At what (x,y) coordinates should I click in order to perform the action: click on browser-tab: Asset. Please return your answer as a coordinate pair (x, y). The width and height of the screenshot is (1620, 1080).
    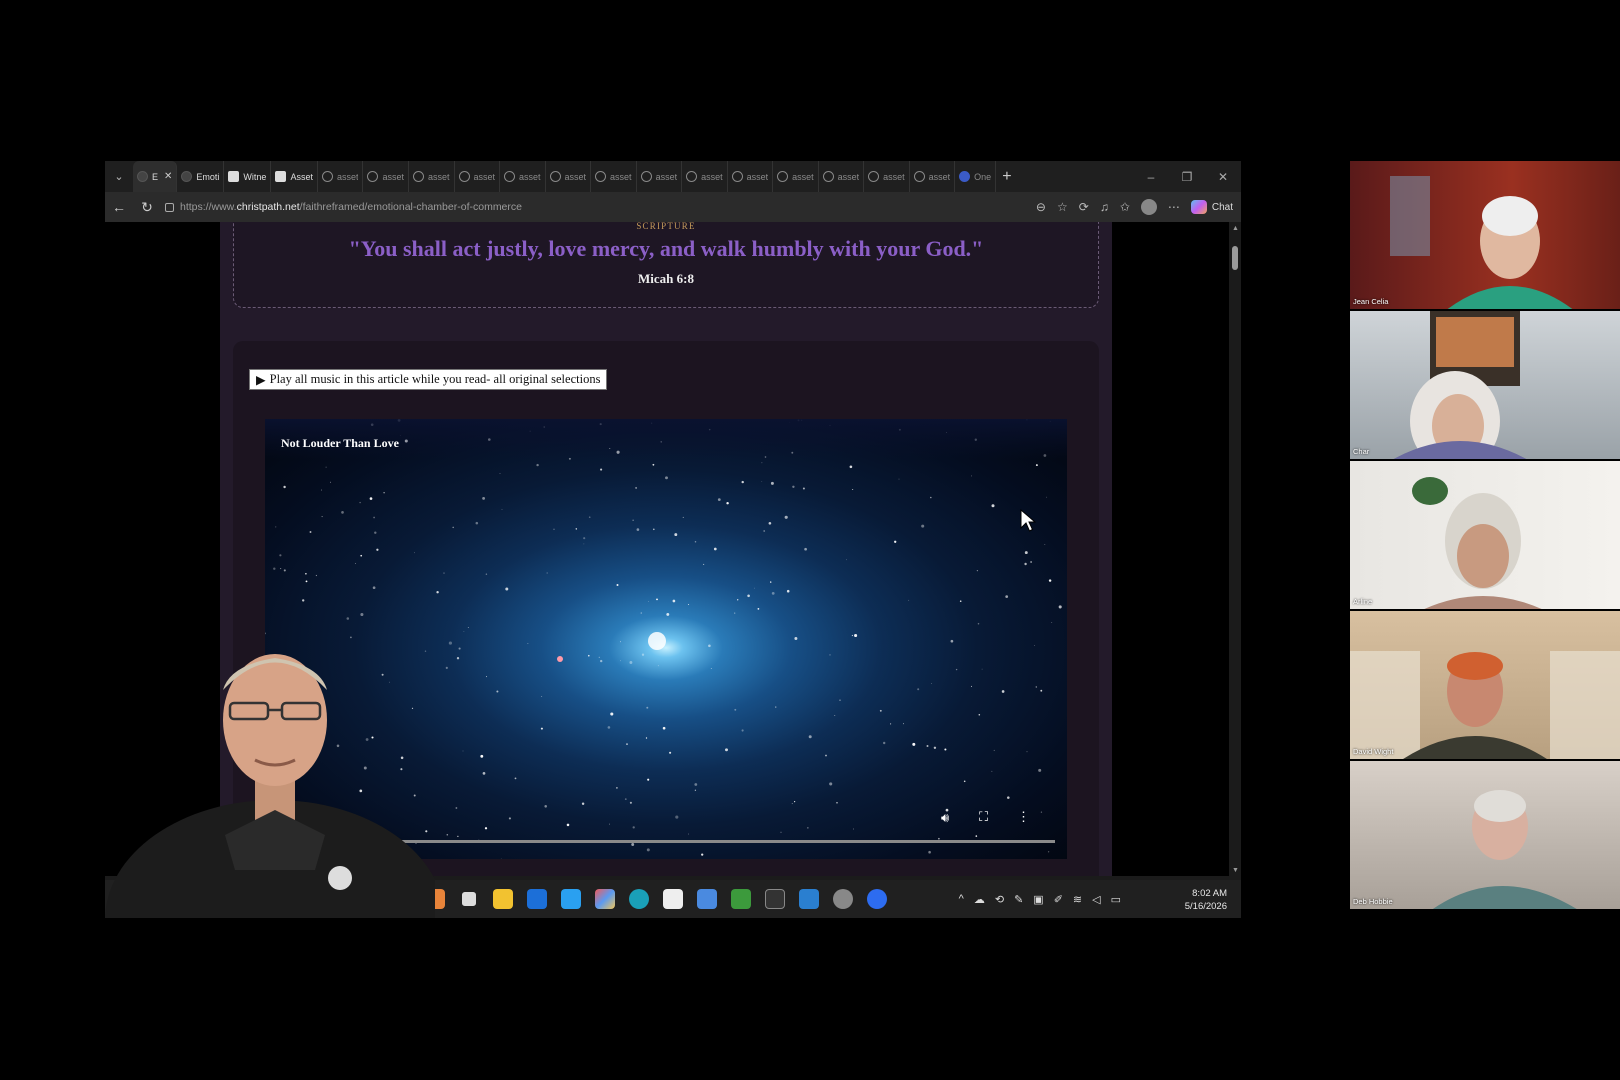
    Looking at the image, I should click on (294, 176).